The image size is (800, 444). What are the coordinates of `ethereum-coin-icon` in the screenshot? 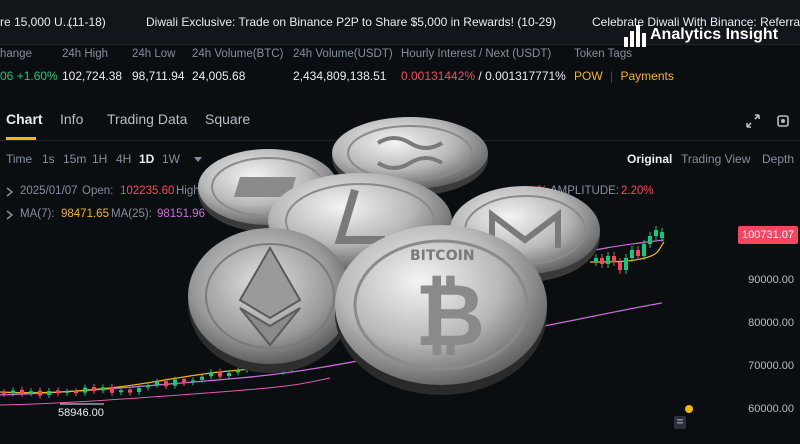 It's located at (270, 300).